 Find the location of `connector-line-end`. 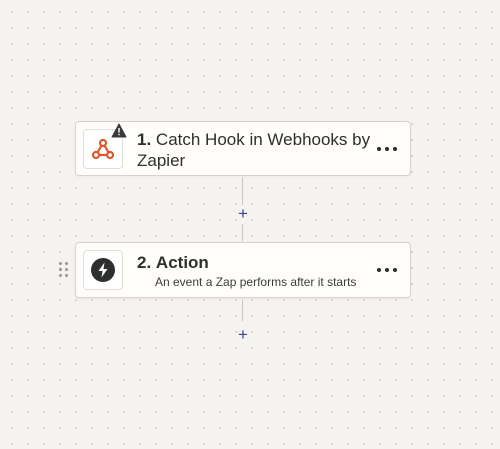

connector-line-end is located at coordinates (242, 310).